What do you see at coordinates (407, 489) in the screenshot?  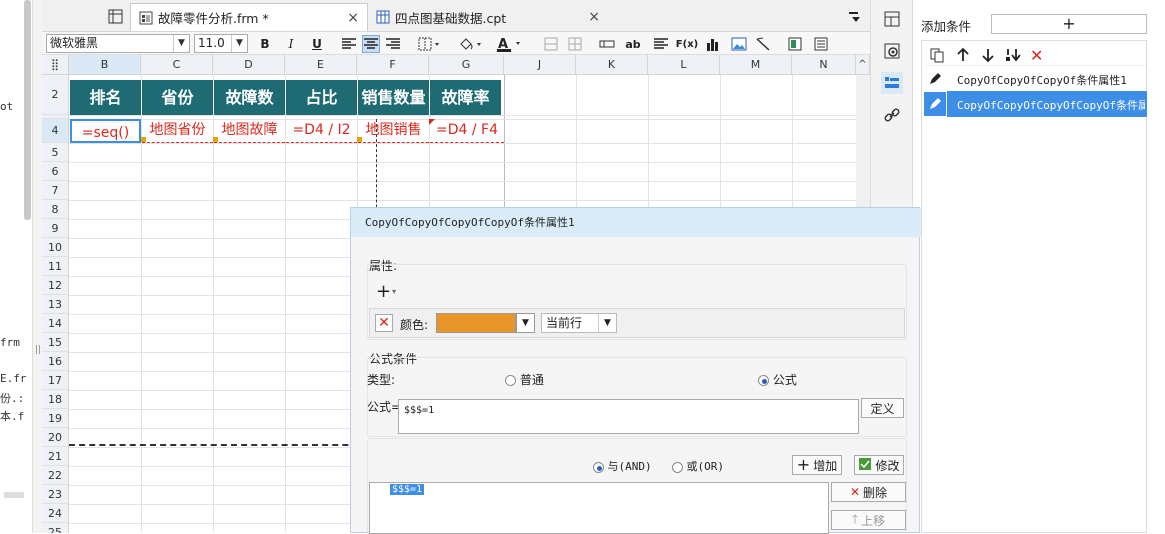 I see `condition-formula-item: $$$=1` at bounding box center [407, 489].